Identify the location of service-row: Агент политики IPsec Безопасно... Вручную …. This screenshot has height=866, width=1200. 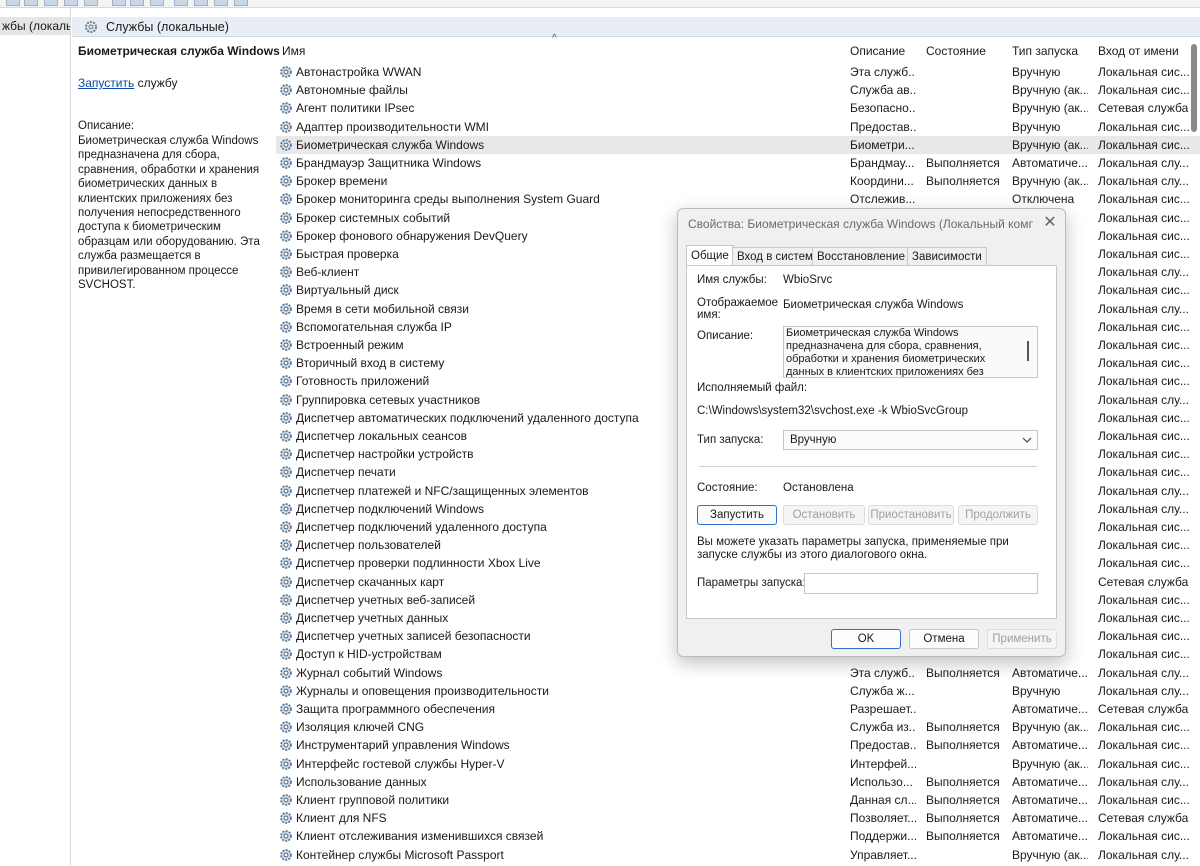
(738, 108).